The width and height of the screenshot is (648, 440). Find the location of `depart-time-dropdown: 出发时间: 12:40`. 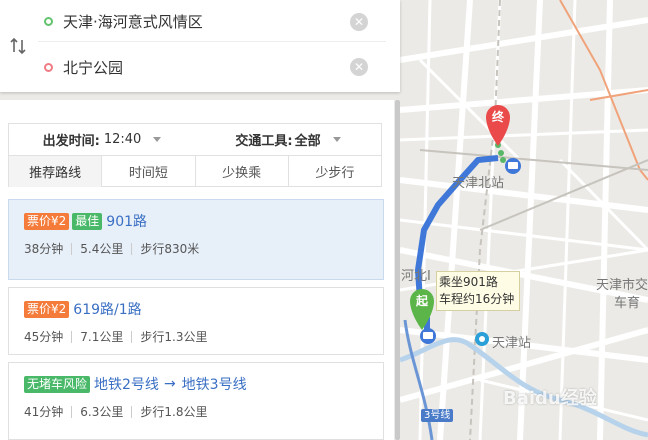

depart-time-dropdown: 出发时间: 12:40 is located at coordinates (102, 139).